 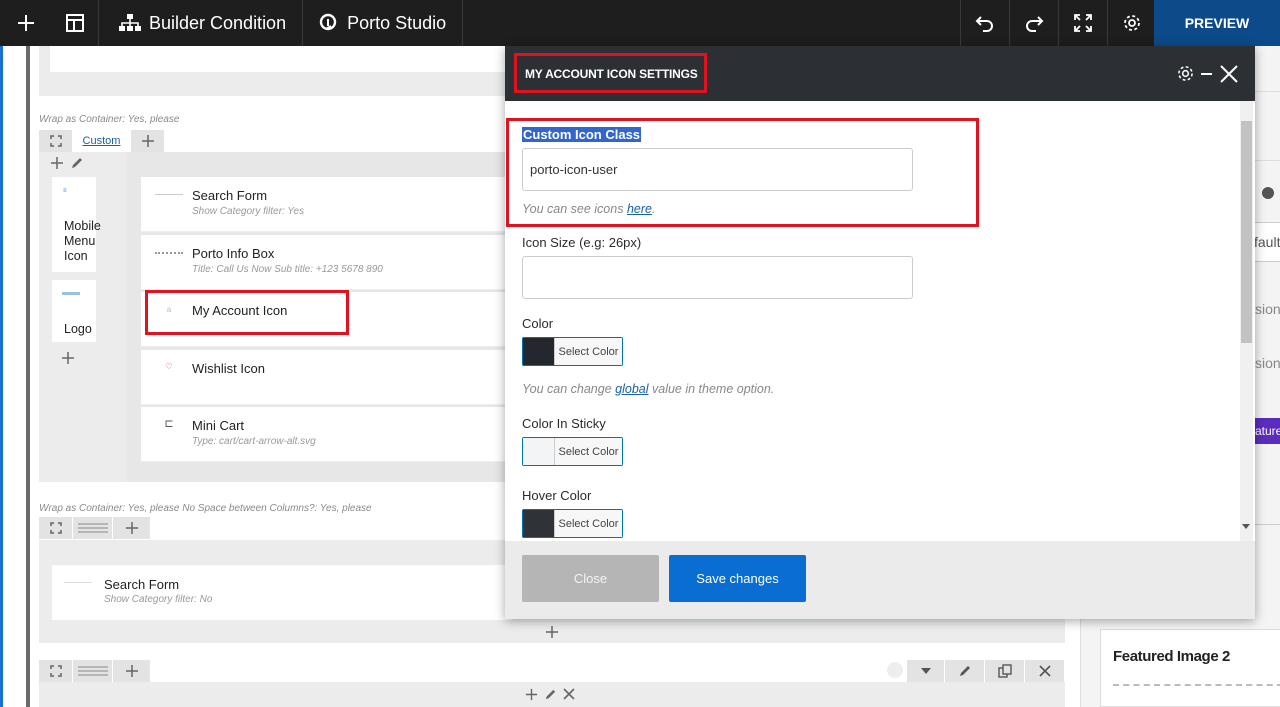 I want to click on highlight-my-account-element, so click(x=247, y=312).